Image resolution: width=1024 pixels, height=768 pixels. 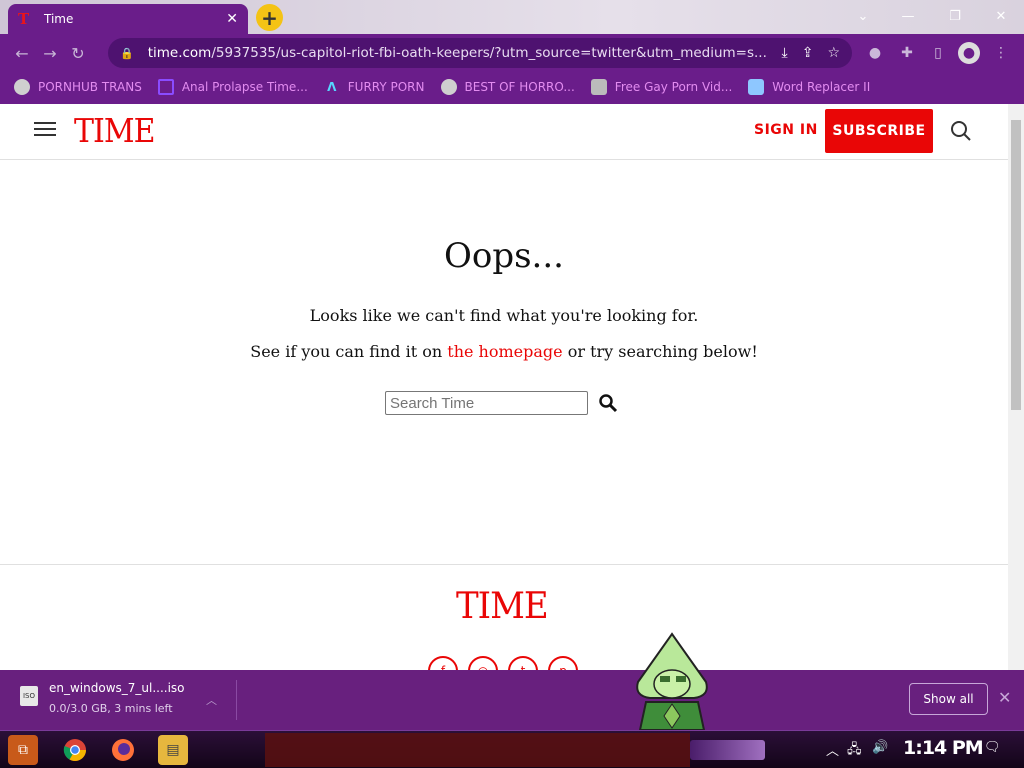 What do you see at coordinates (502, 605) in the screenshot?
I see `footer-time-logo: TIME` at bounding box center [502, 605].